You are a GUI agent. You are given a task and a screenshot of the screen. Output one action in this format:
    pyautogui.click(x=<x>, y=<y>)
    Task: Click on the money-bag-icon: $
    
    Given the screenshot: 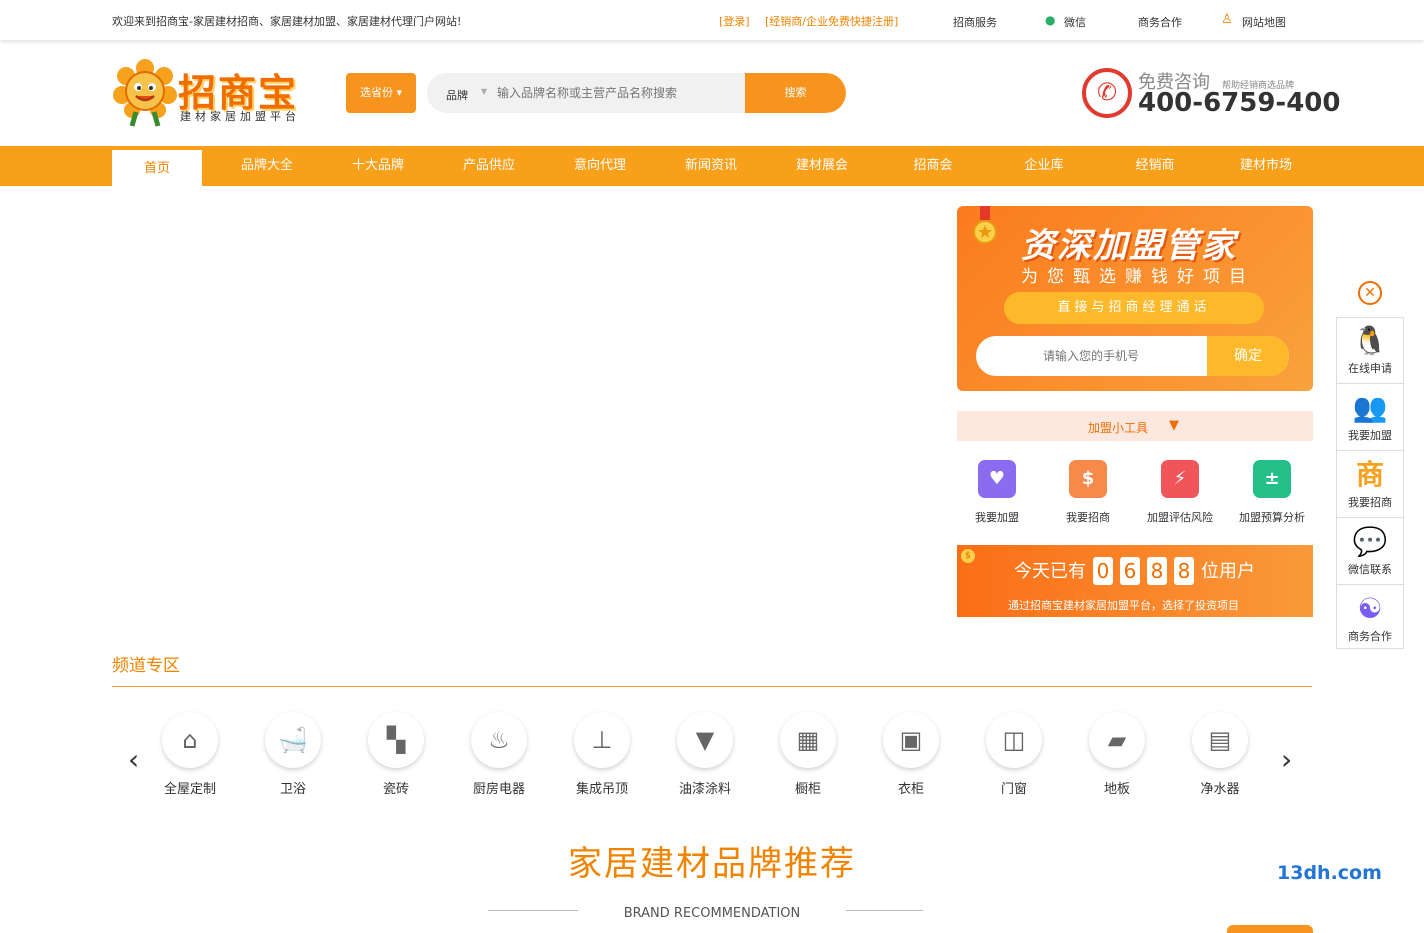 What is the action you would take?
    pyautogui.click(x=1088, y=479)
    